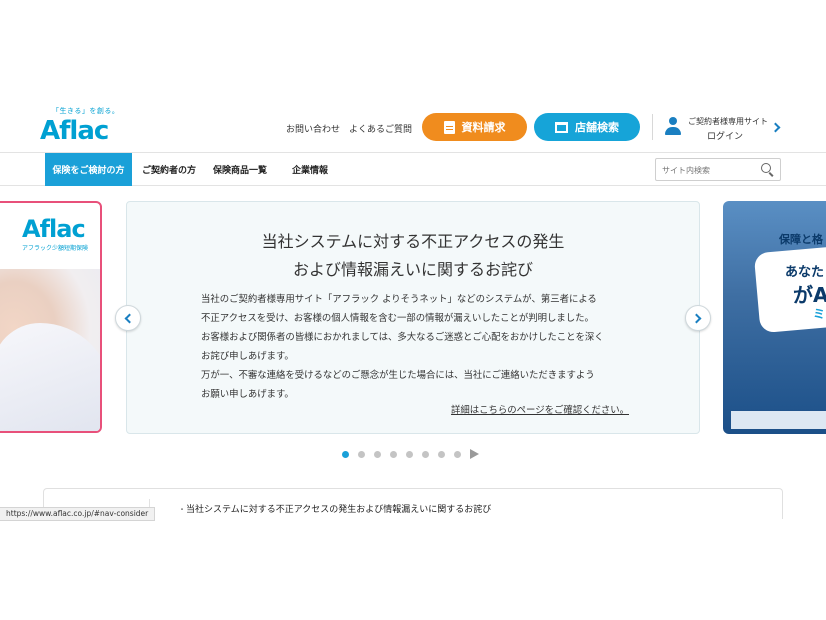  What do you see at coordinates (169, 169) in the screenshot?
I see `nav-item-policyholders: ご契約者の方` at bounding box center [169, 169].